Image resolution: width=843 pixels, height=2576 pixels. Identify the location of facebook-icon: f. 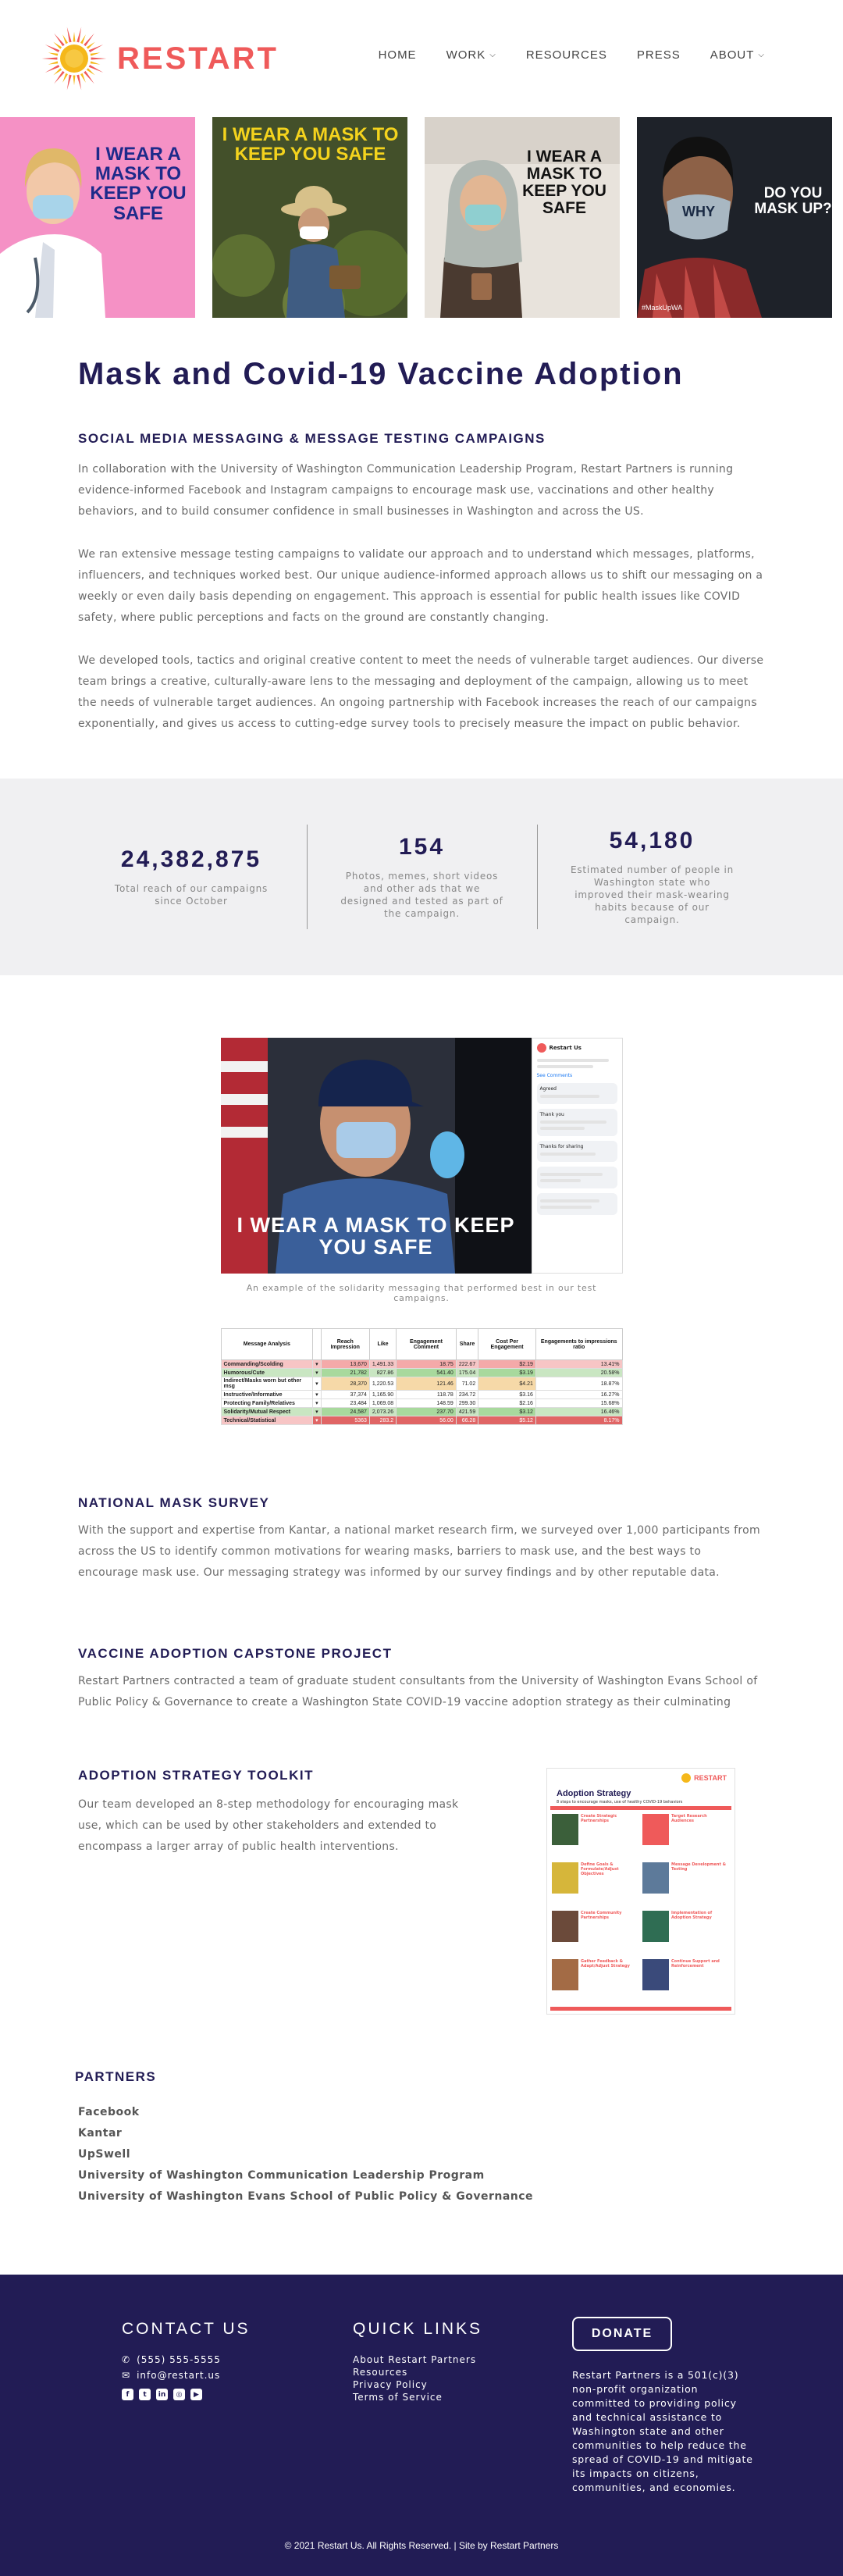
(128, 2394).